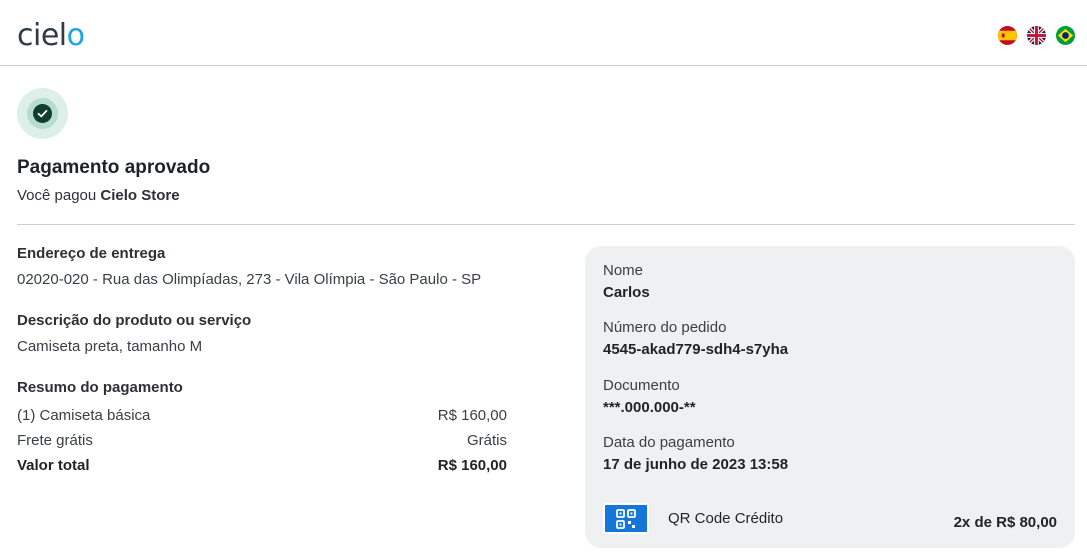  What do you see at coordinates (100, 387) in the screenshot?
I see `summary-label: Resumo do pagamento` at bounding box center [100, 387].